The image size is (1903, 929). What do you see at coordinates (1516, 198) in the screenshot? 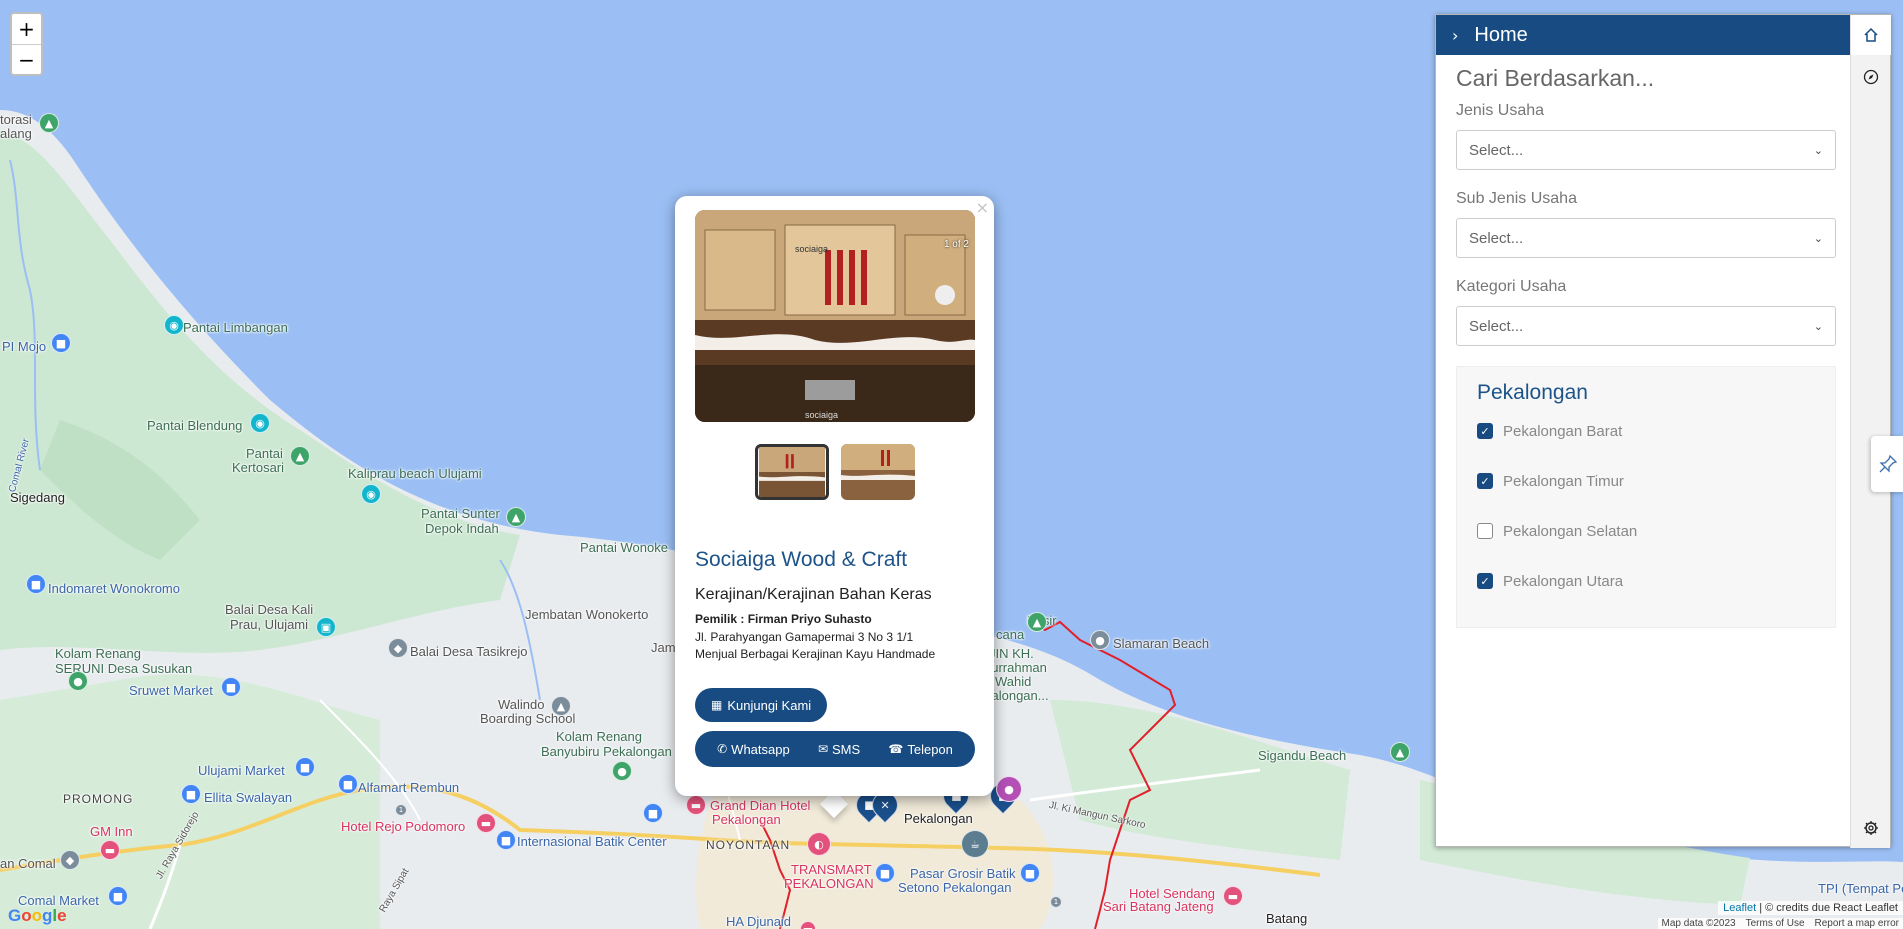
I see `field-label-sub-jenis-usaha: Sub Jenis Usaha` at bounding box center [1516, 198].